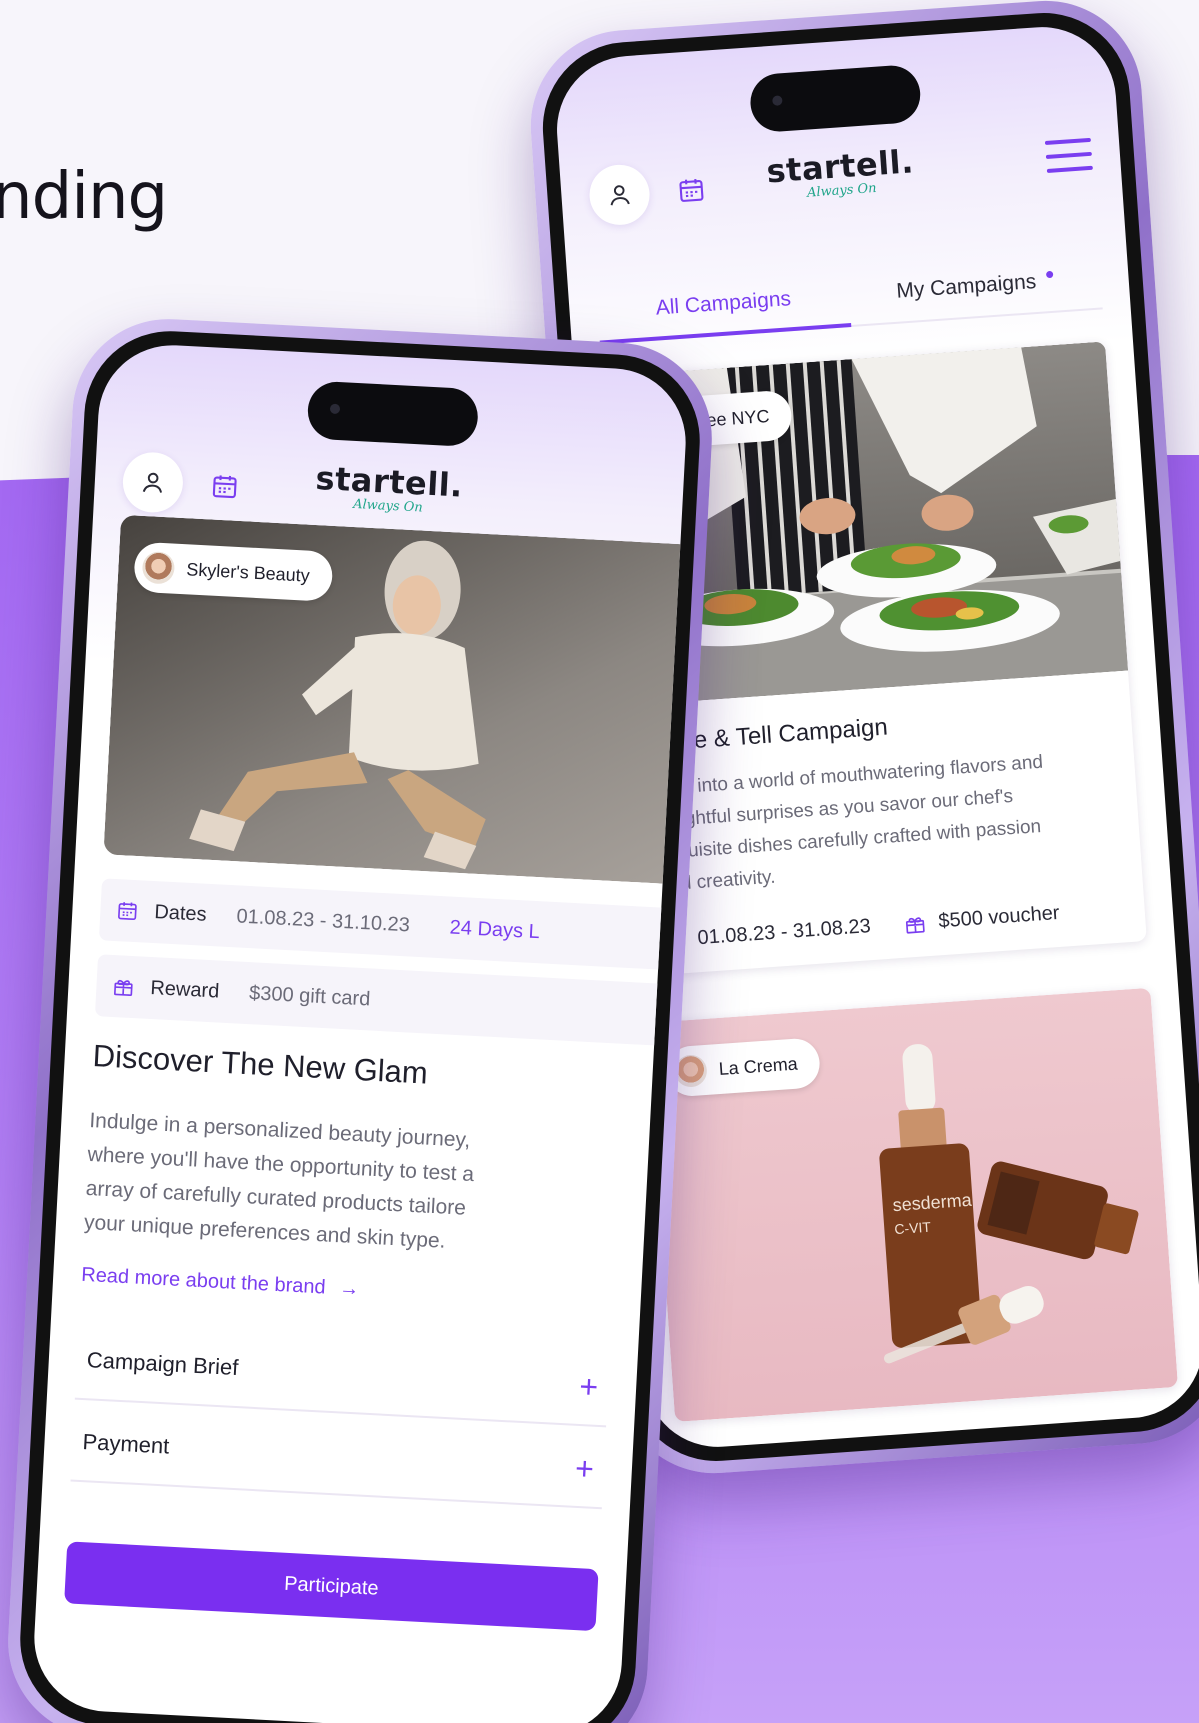 The width and height of the screenshot is (1199, 1723). Describe the element at coordinates (158, 567) in the screenshot. I see `brand-avatar` at that location.